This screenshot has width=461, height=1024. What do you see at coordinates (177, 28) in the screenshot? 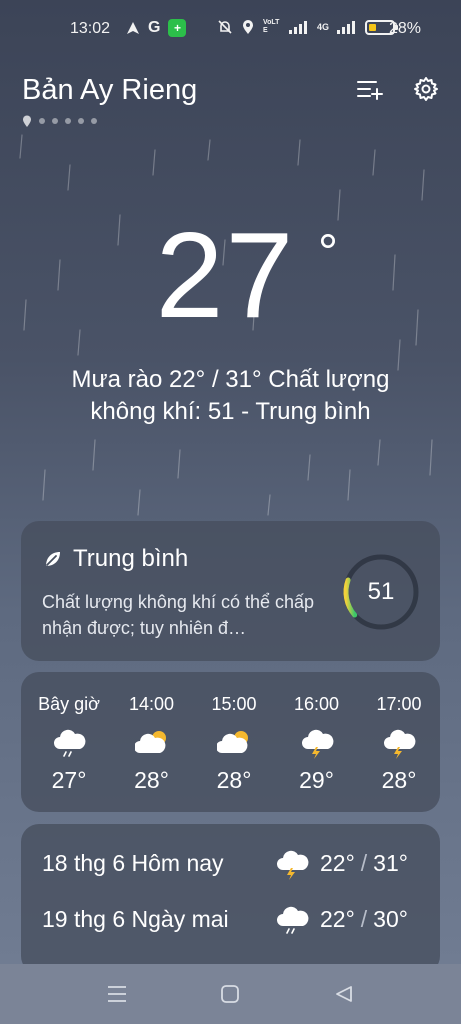
I see `shield-icon: +` at bounding box center [177, 28].